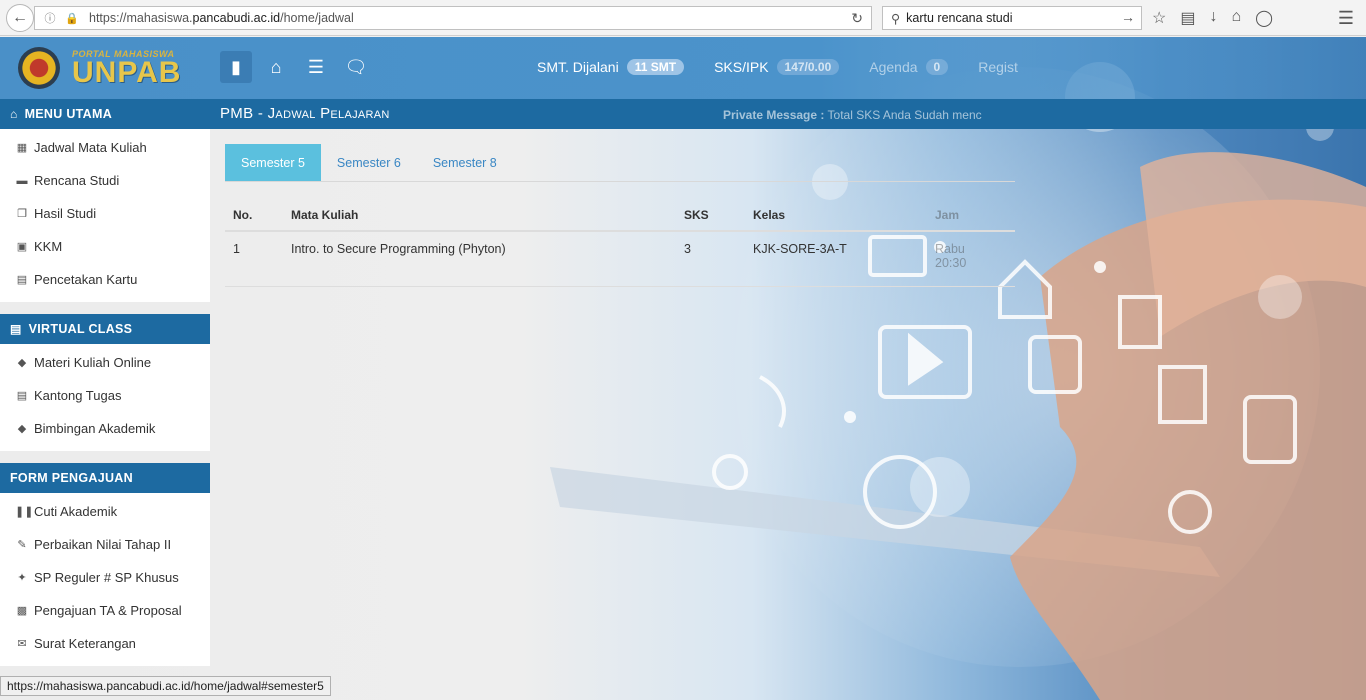 The image size is (1366, 700). Describe the element at coordinates (105, 395) in the screenshot. I see `sidebar-item-kantong-tugas: ▤ Kantong Tugas` at that location.